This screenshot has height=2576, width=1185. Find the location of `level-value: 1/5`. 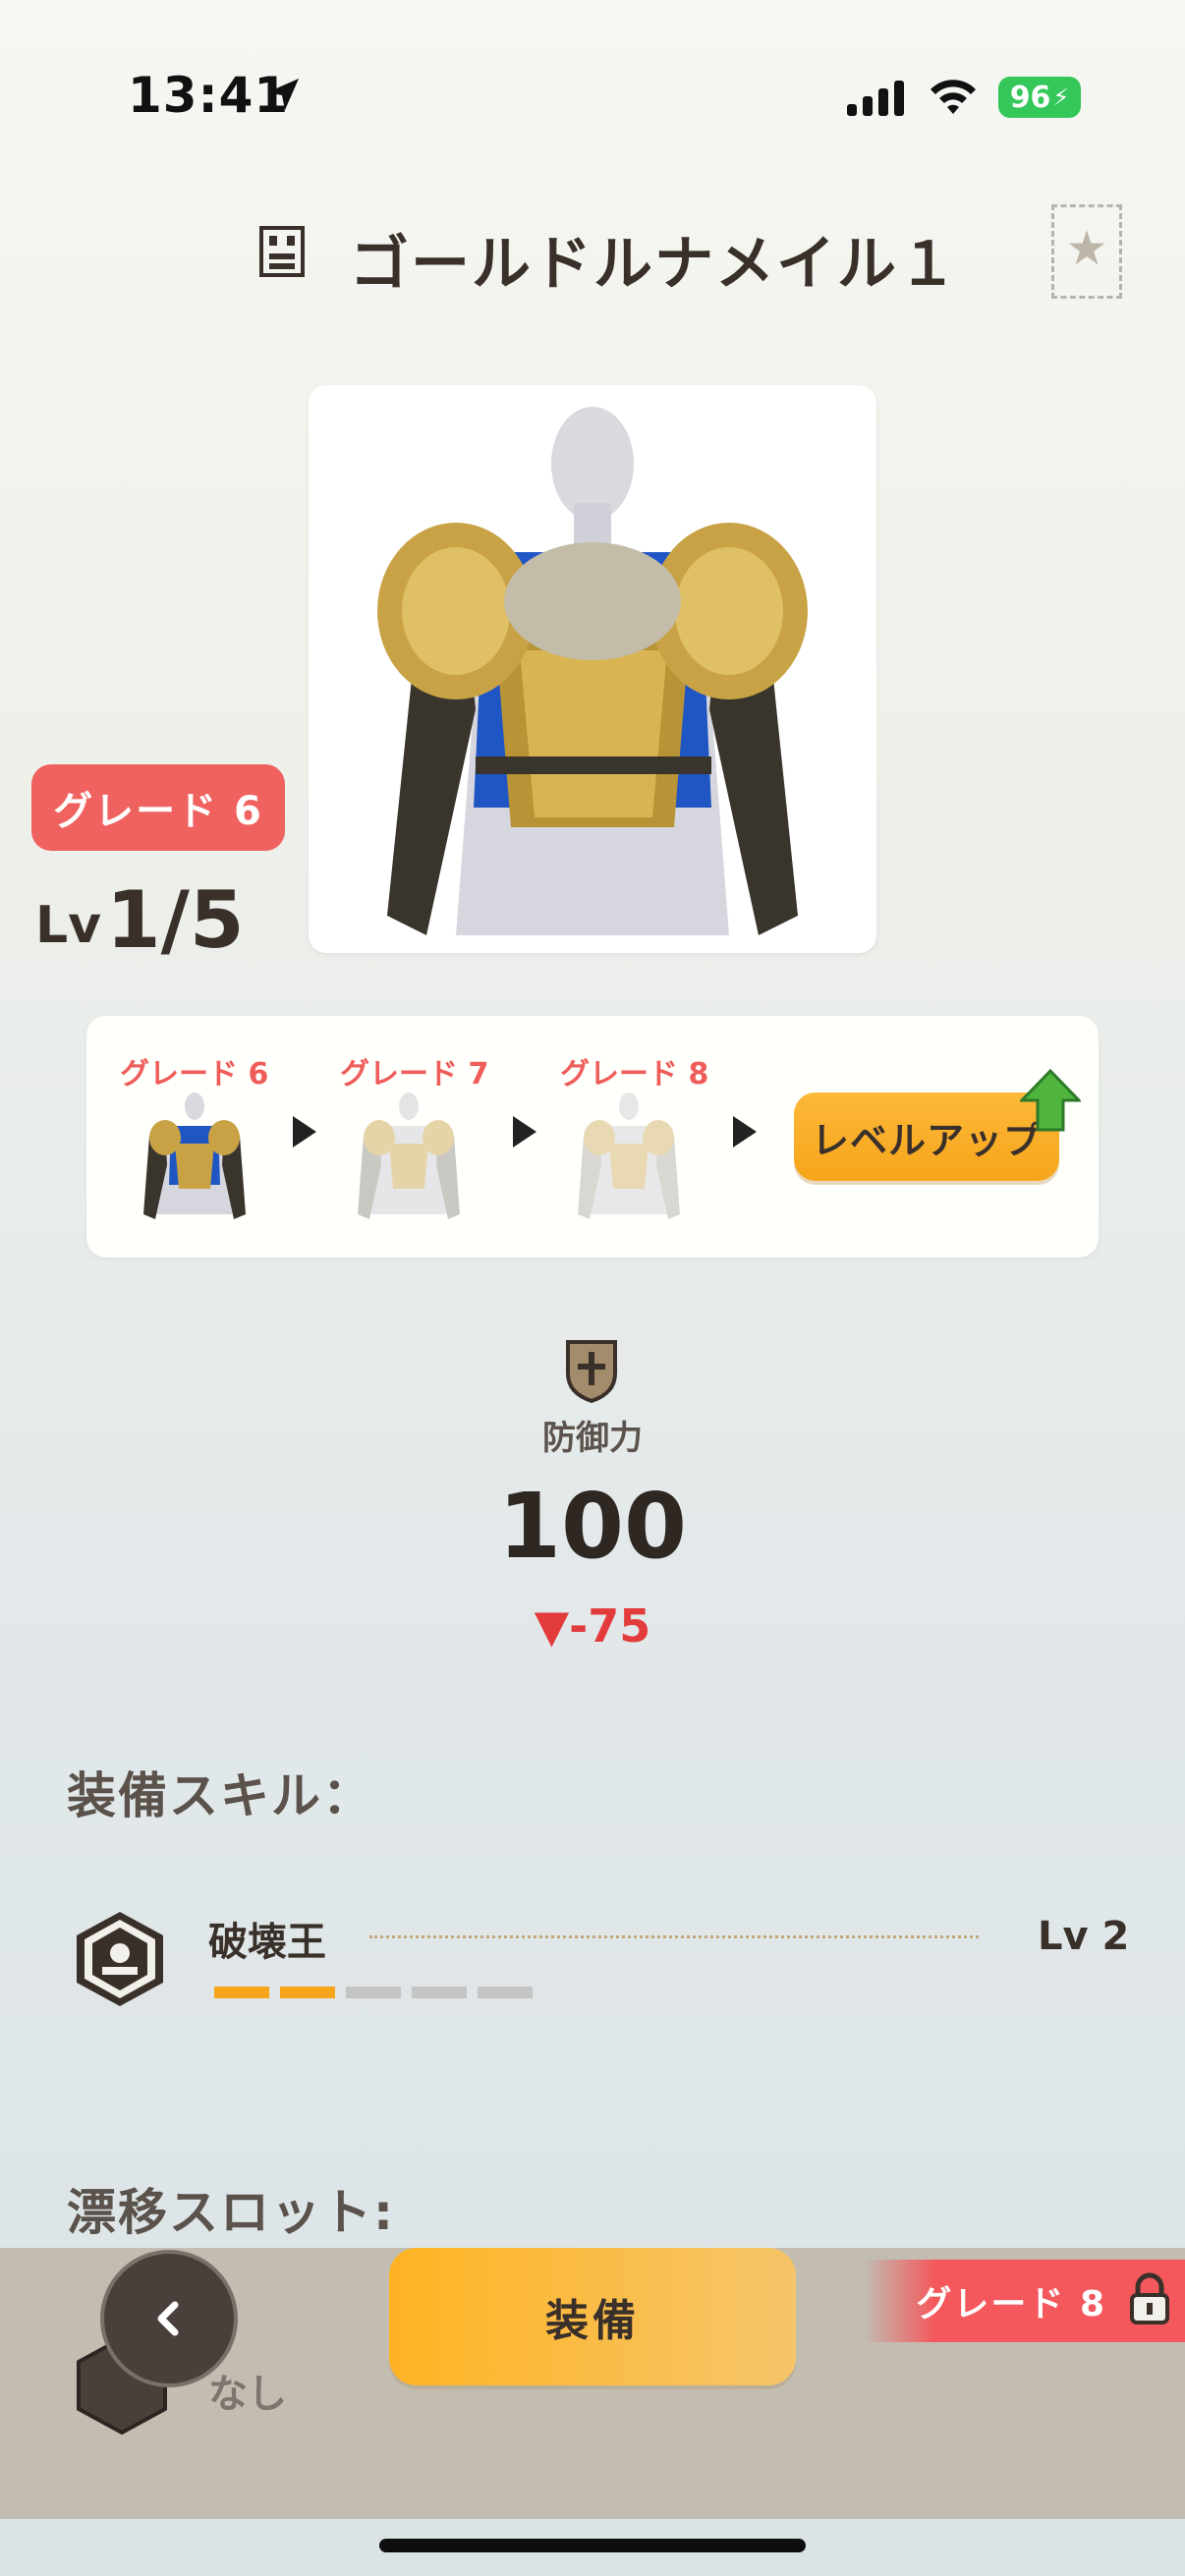

level-value: 1/5 is located at coordinates (176, 920).